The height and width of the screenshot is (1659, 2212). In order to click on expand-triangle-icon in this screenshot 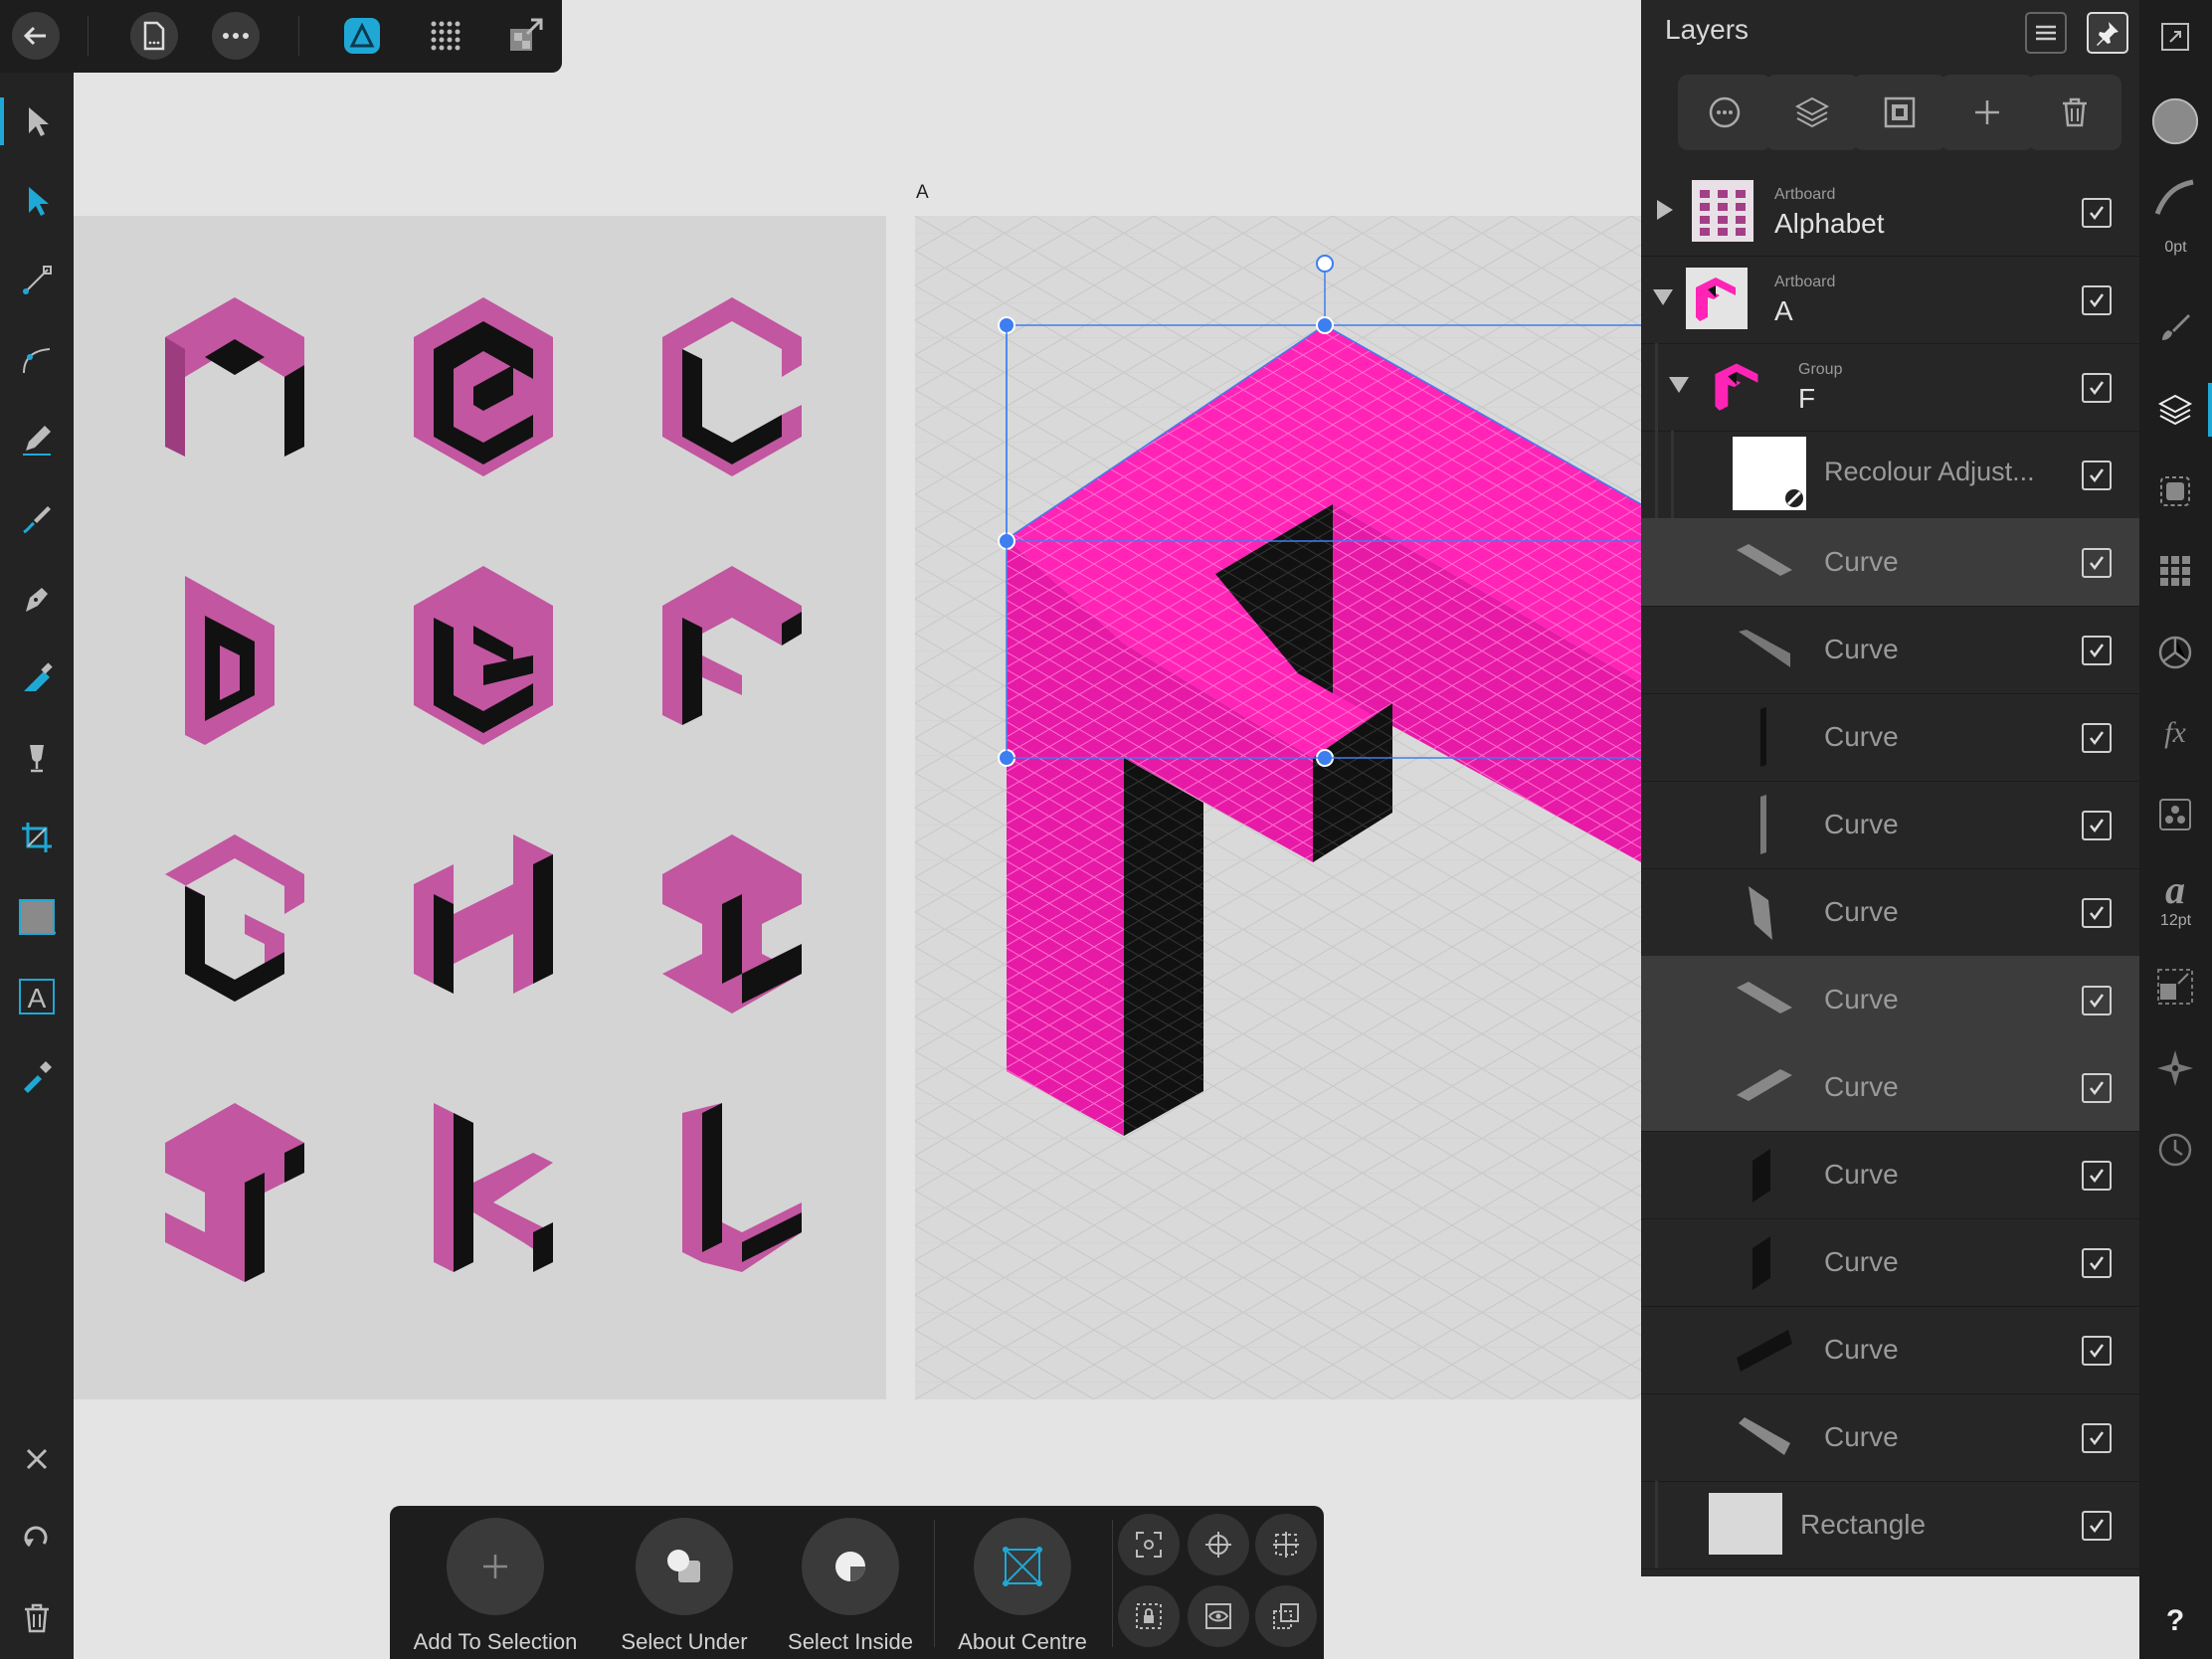, I will do `click(1665, 210)`.